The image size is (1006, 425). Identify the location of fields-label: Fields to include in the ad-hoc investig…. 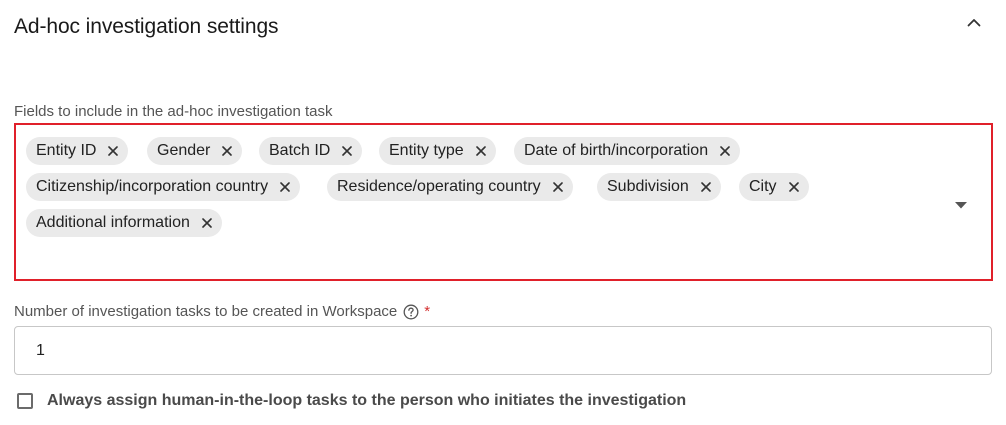
(173, 111).